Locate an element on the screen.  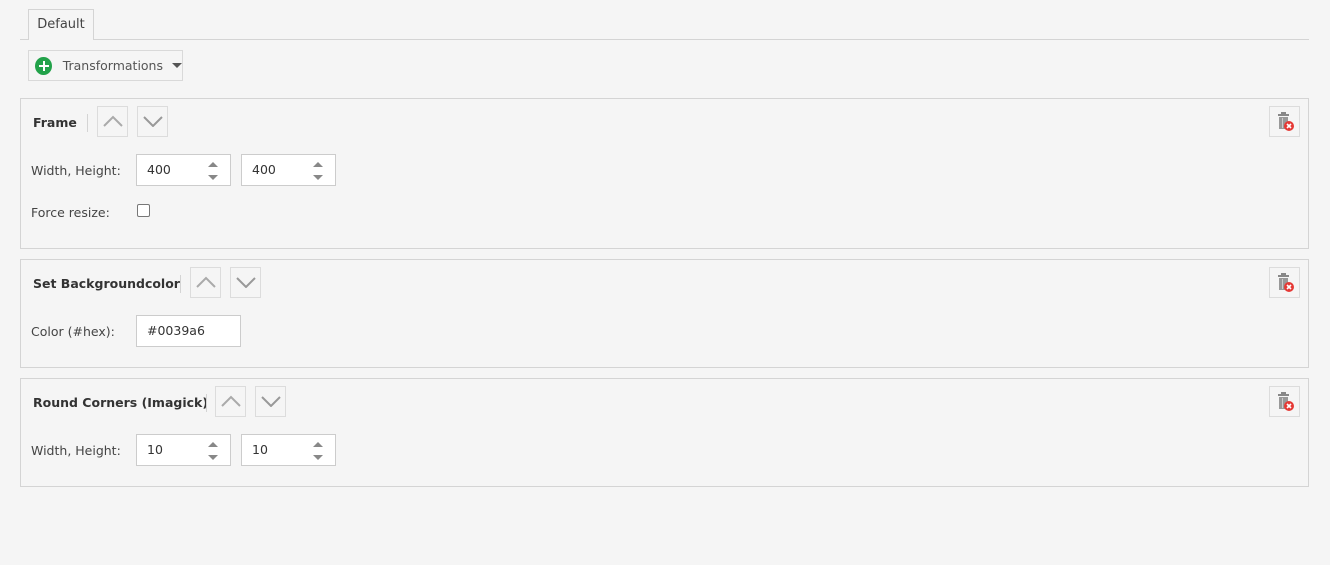
plus-circle-icon is located at coordinates (43, 65).